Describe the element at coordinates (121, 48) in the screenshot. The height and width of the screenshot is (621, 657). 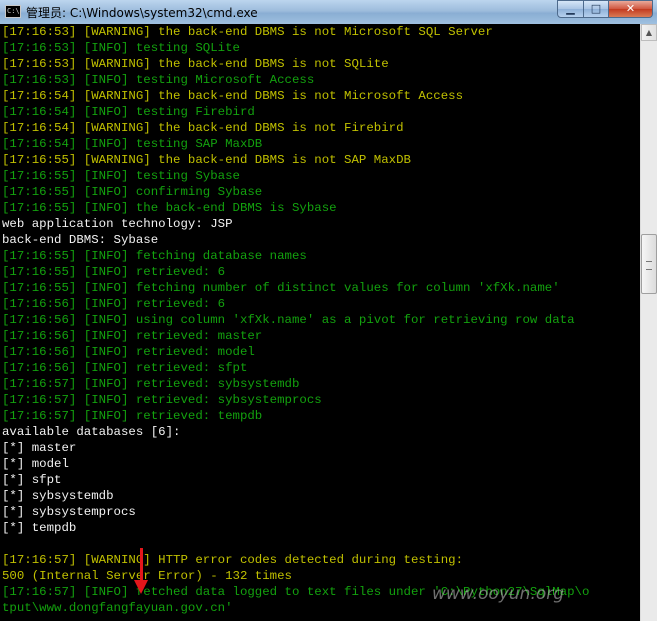
I see `console-line: [17:16:53] [INFO] testing SQLite` at that location.